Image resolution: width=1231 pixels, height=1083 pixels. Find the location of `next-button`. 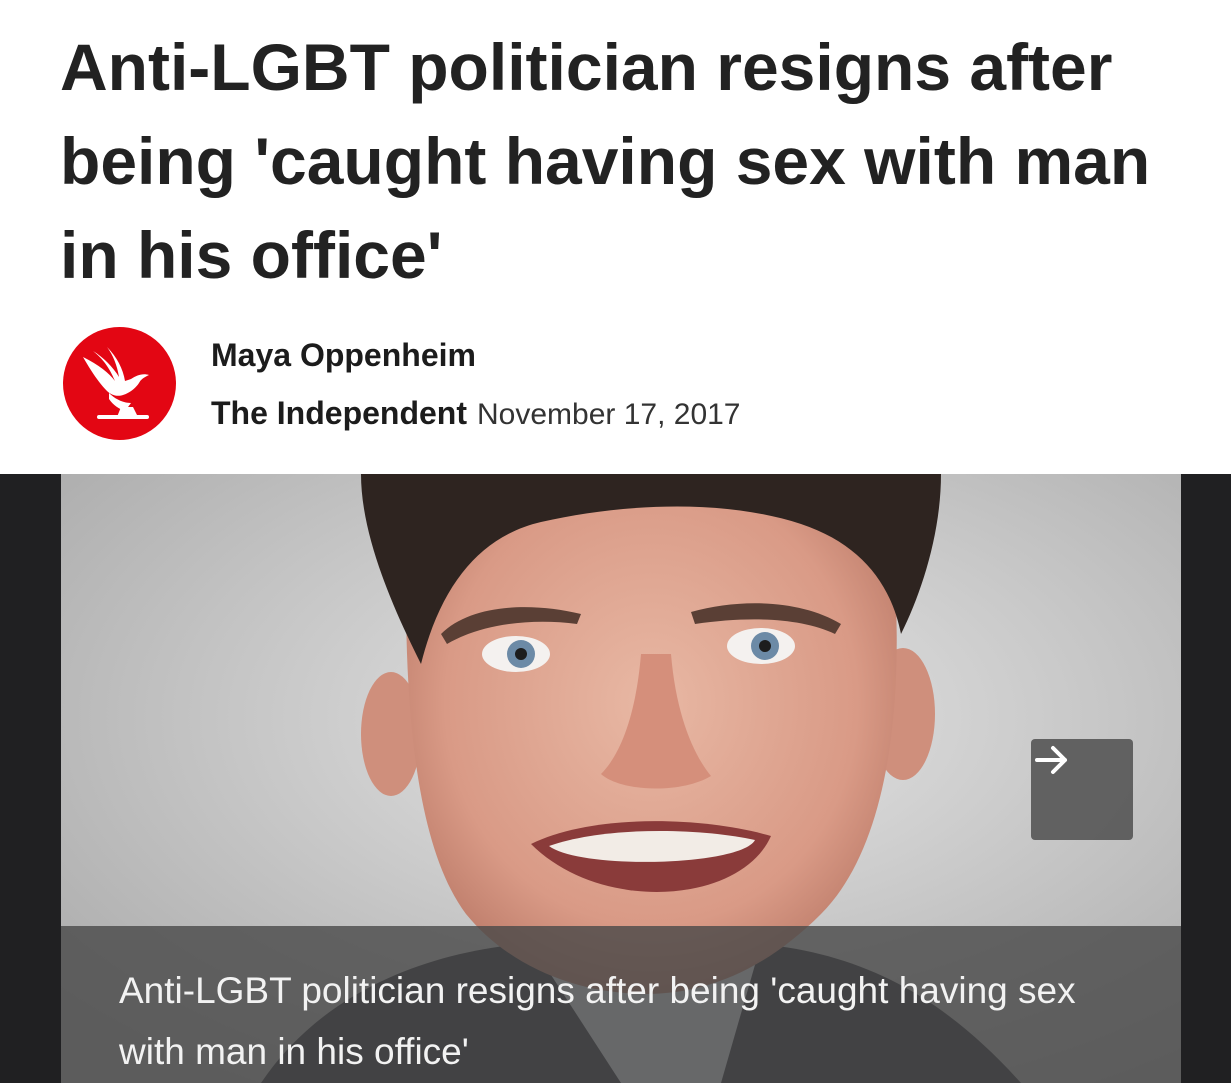

next-button is located at coordinates (1082, 789).